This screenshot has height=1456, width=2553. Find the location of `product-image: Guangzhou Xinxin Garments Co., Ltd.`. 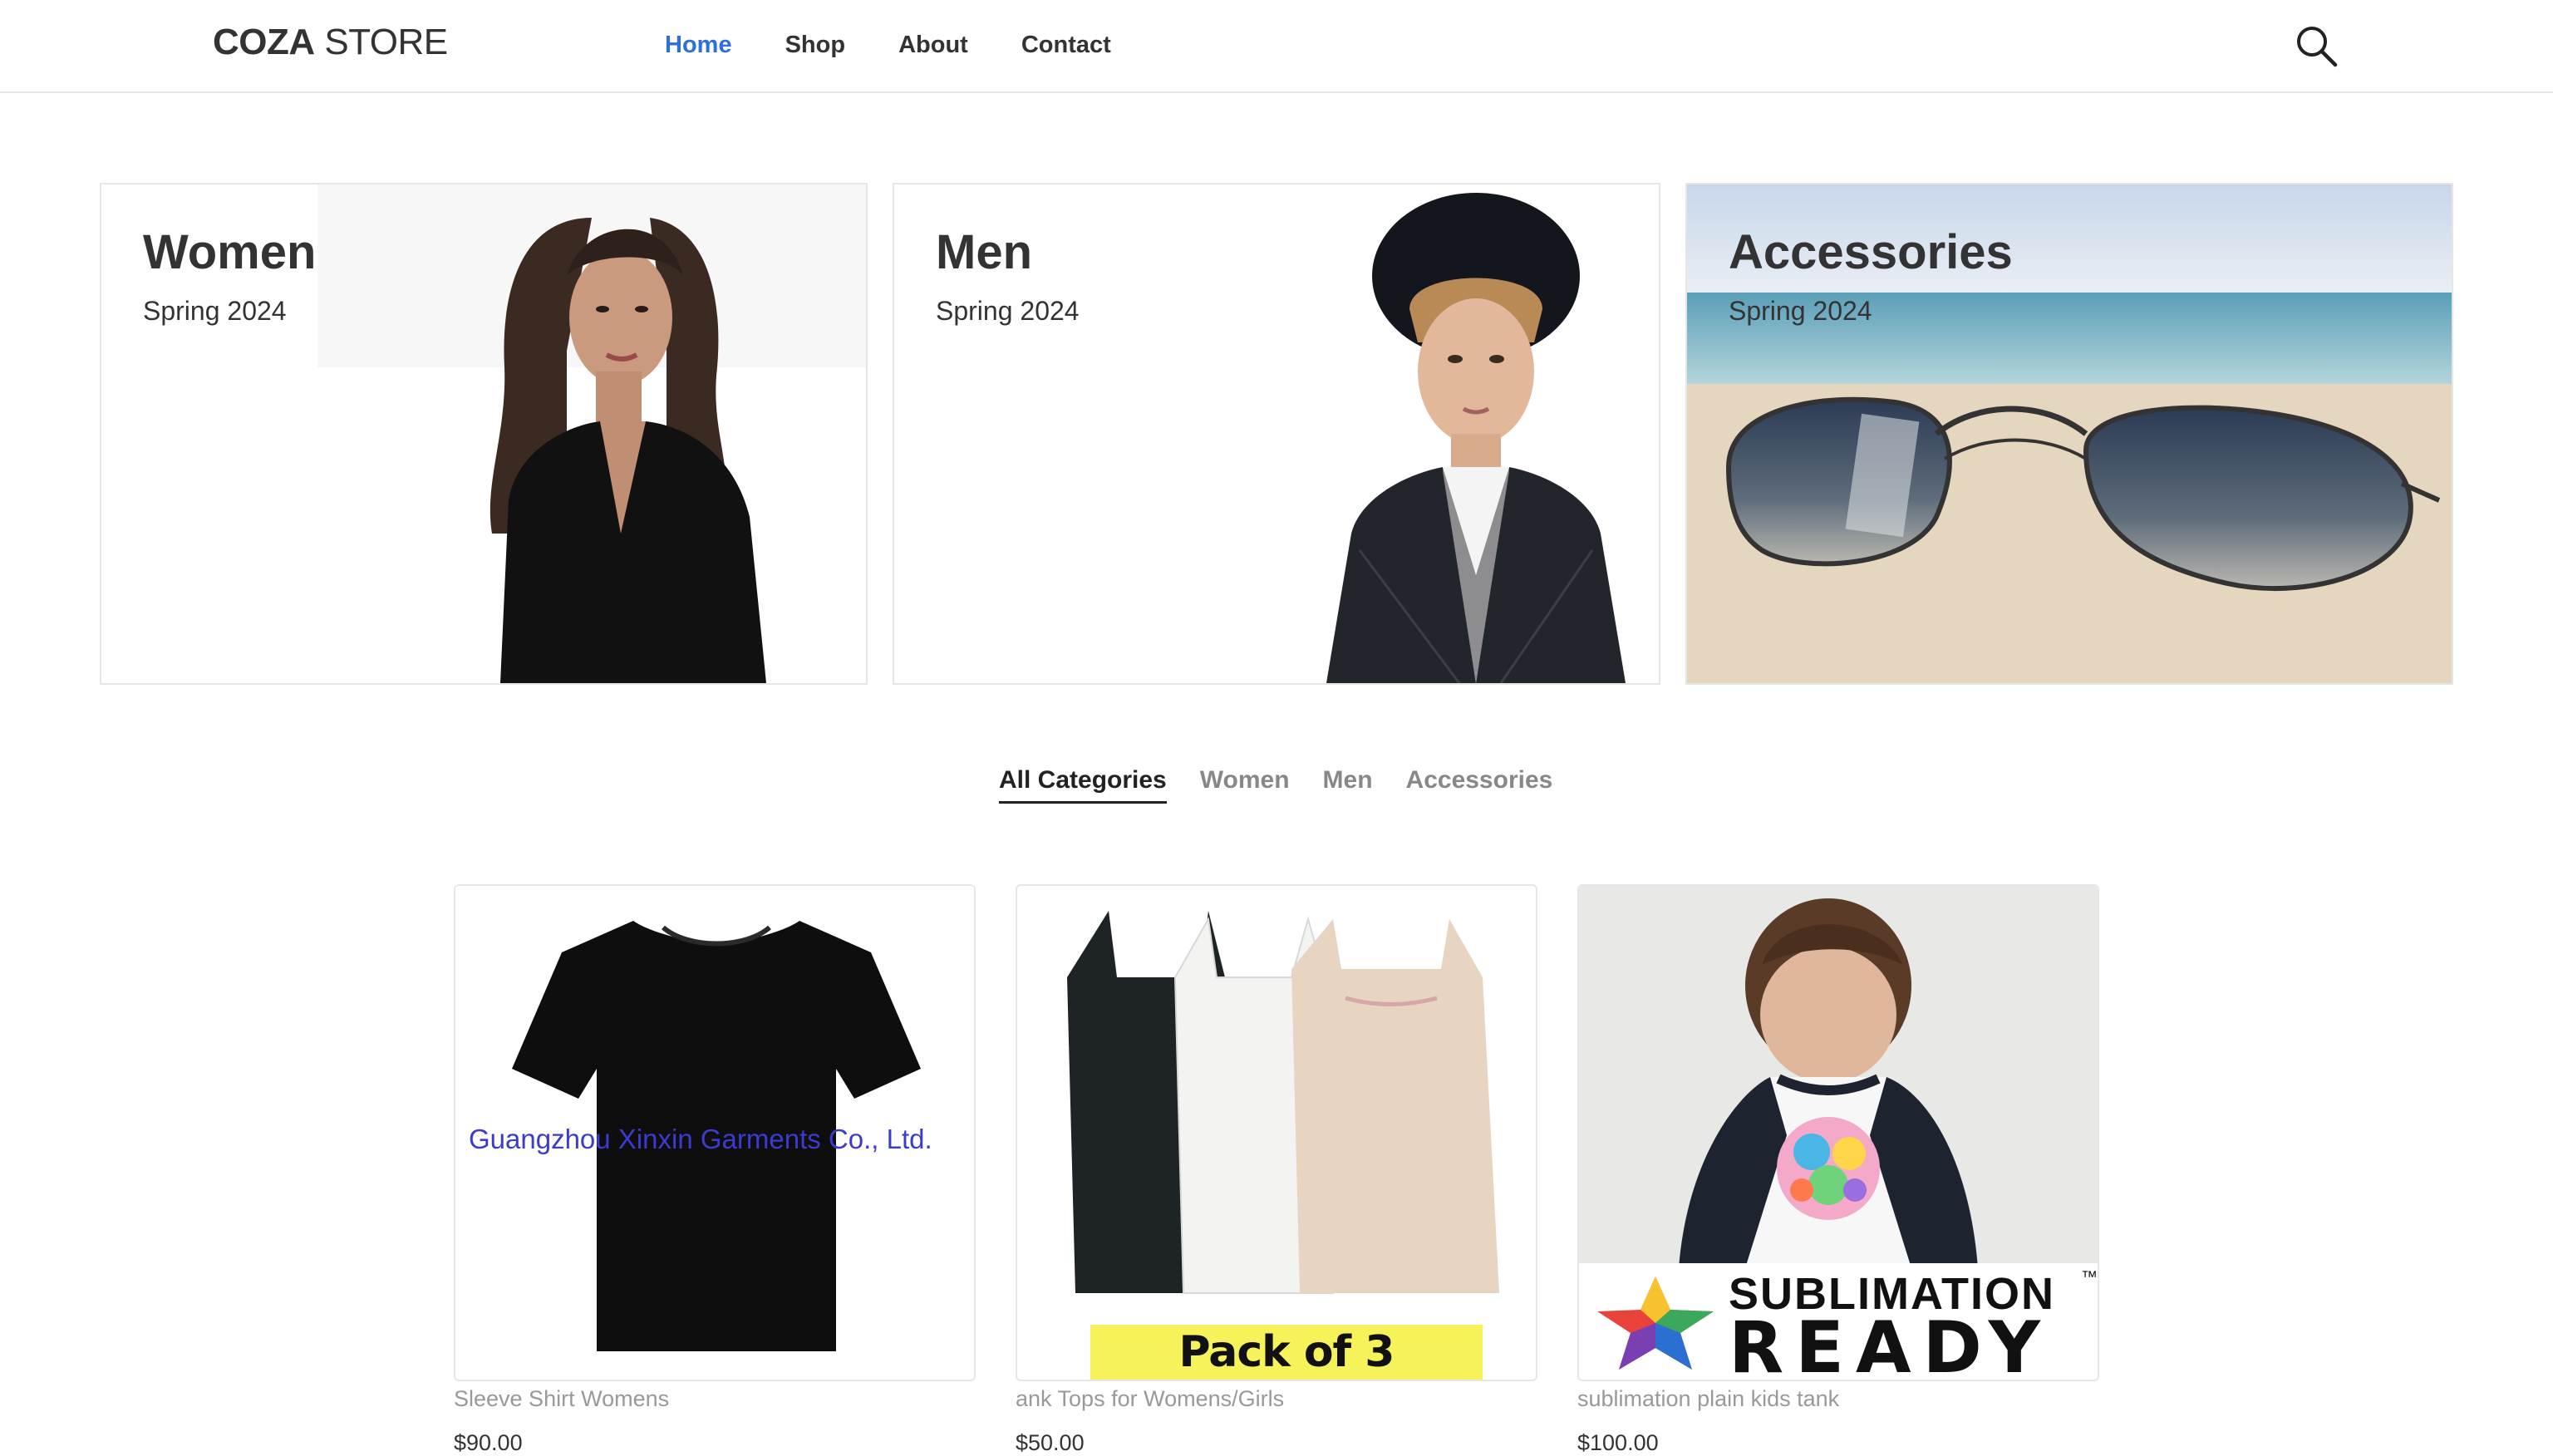

product-image: Guangzhou Xinxin Garments Co., Ltd. is located at coordinates (715, 1132).